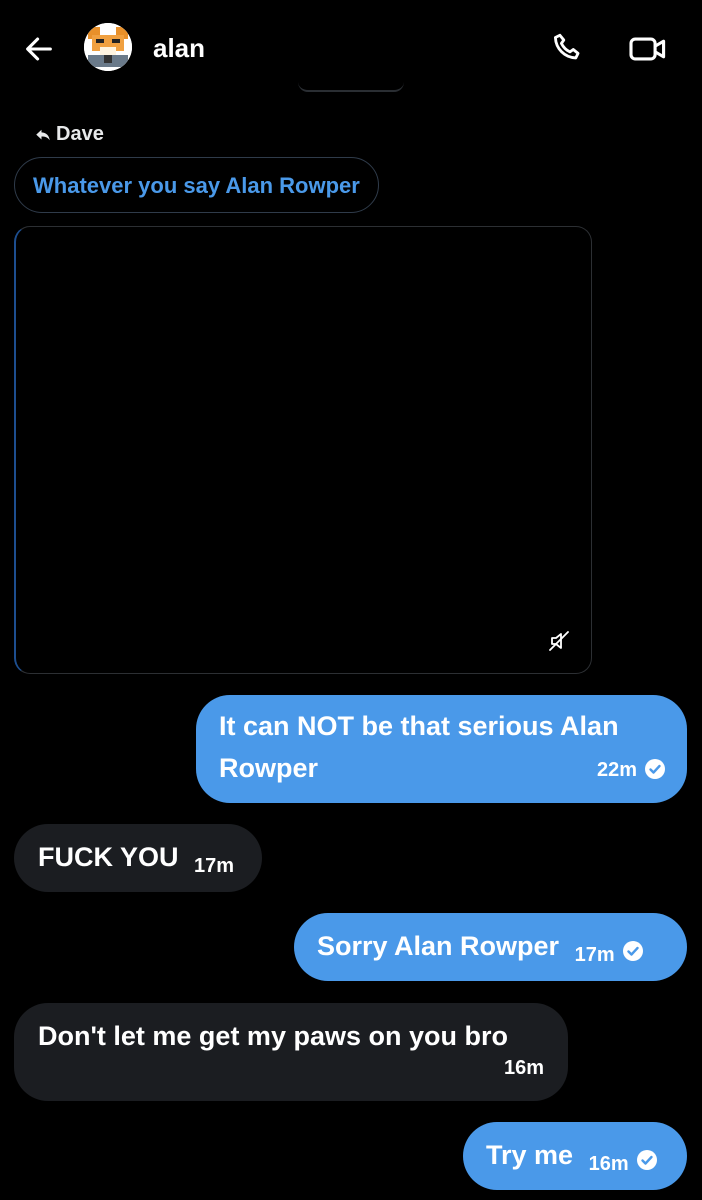  Describe the element at coordinates (648, 49) in the screenshot. I see `video-camera-icon` at that location.